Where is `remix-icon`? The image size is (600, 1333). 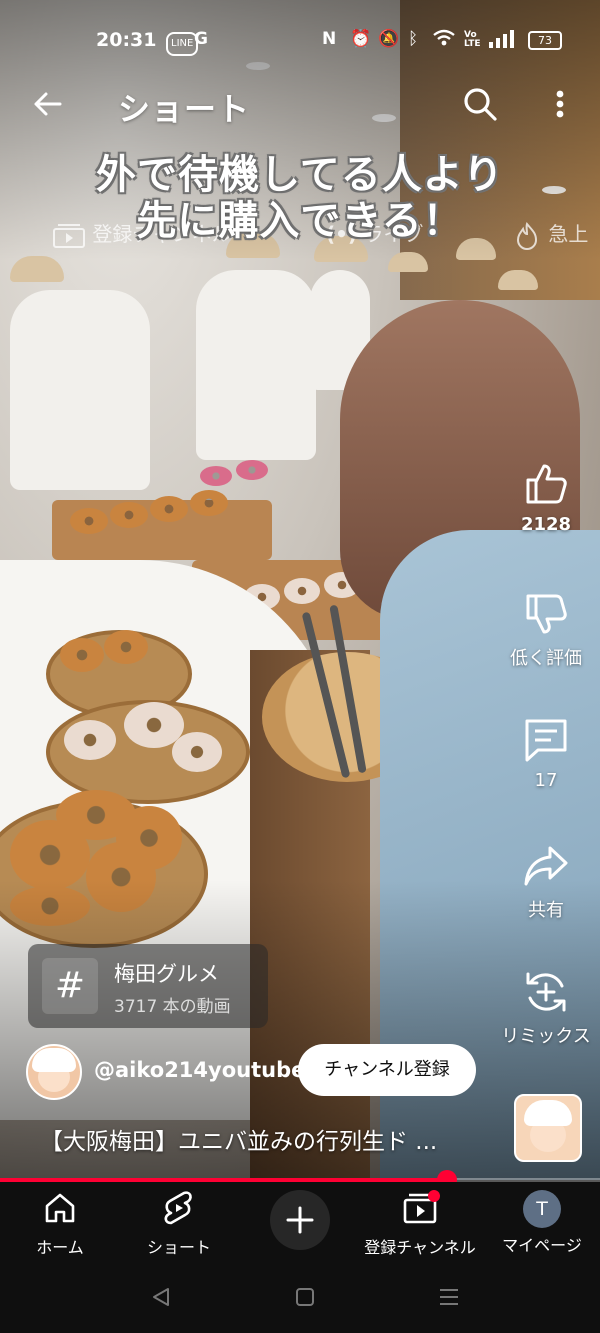 remix-icon is located at coordinates (546, 992).